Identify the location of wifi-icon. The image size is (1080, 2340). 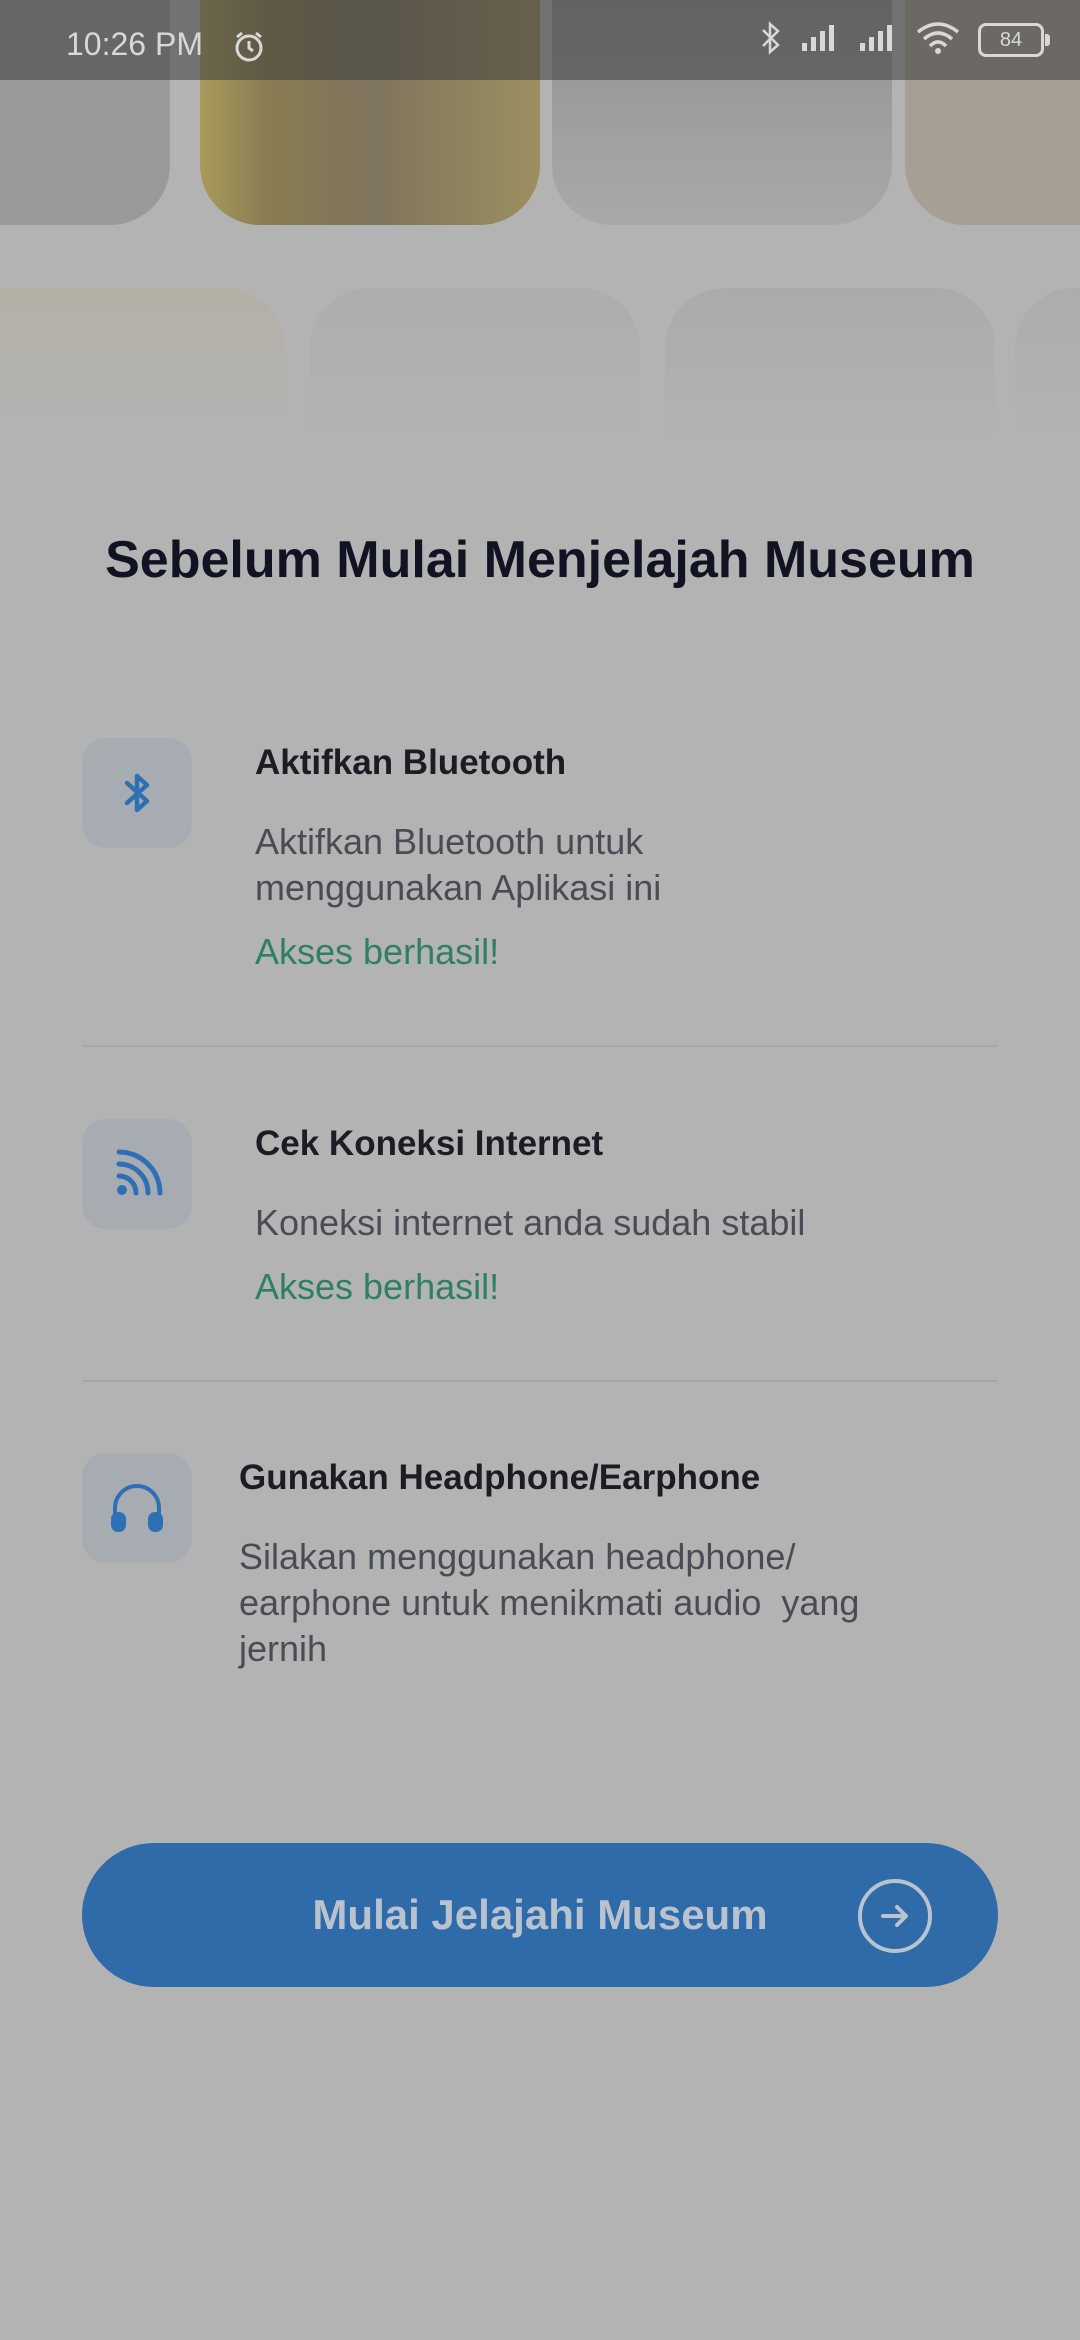
(938, 40).